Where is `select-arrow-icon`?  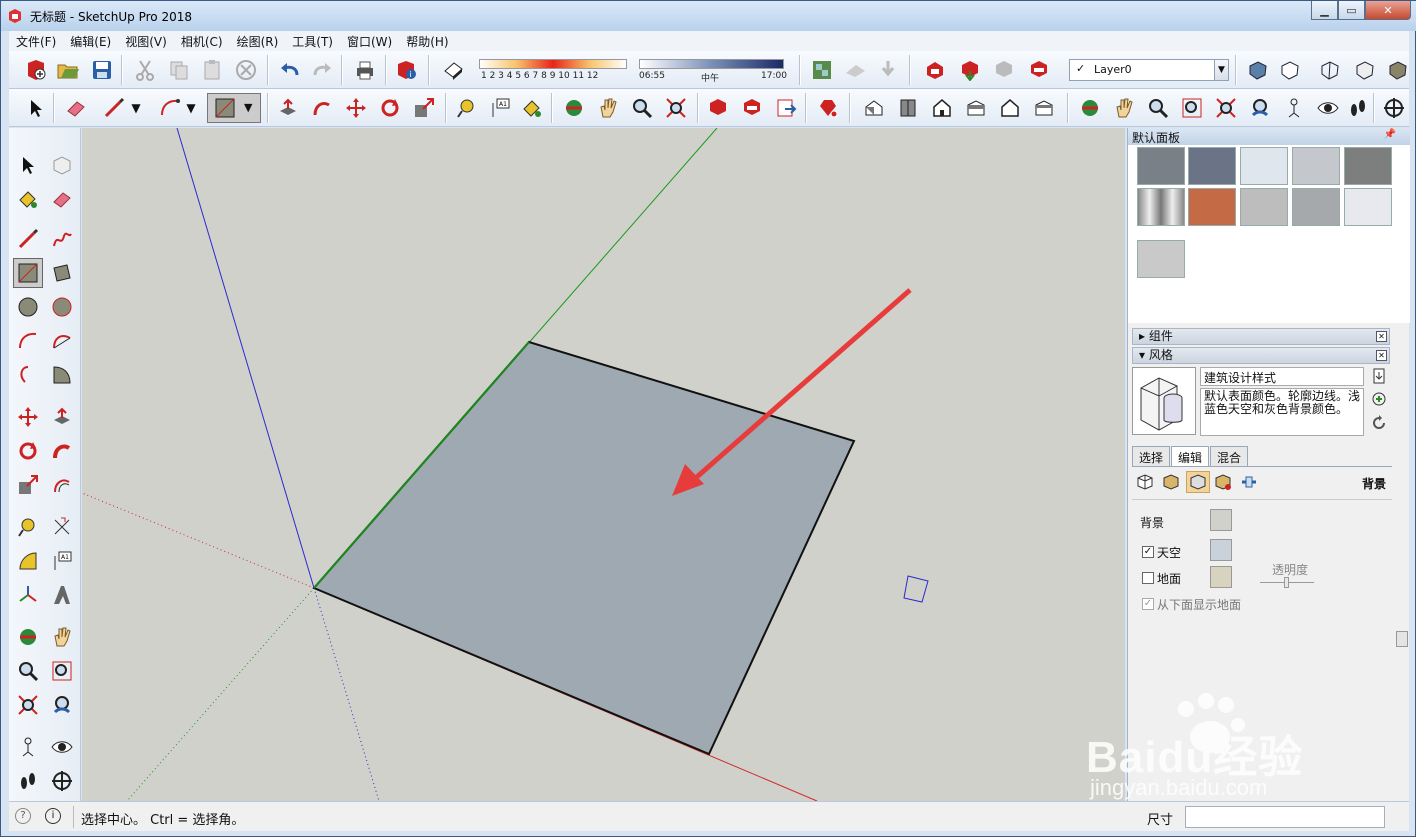
select-arrow-icon is located at coordinates (36, 108).